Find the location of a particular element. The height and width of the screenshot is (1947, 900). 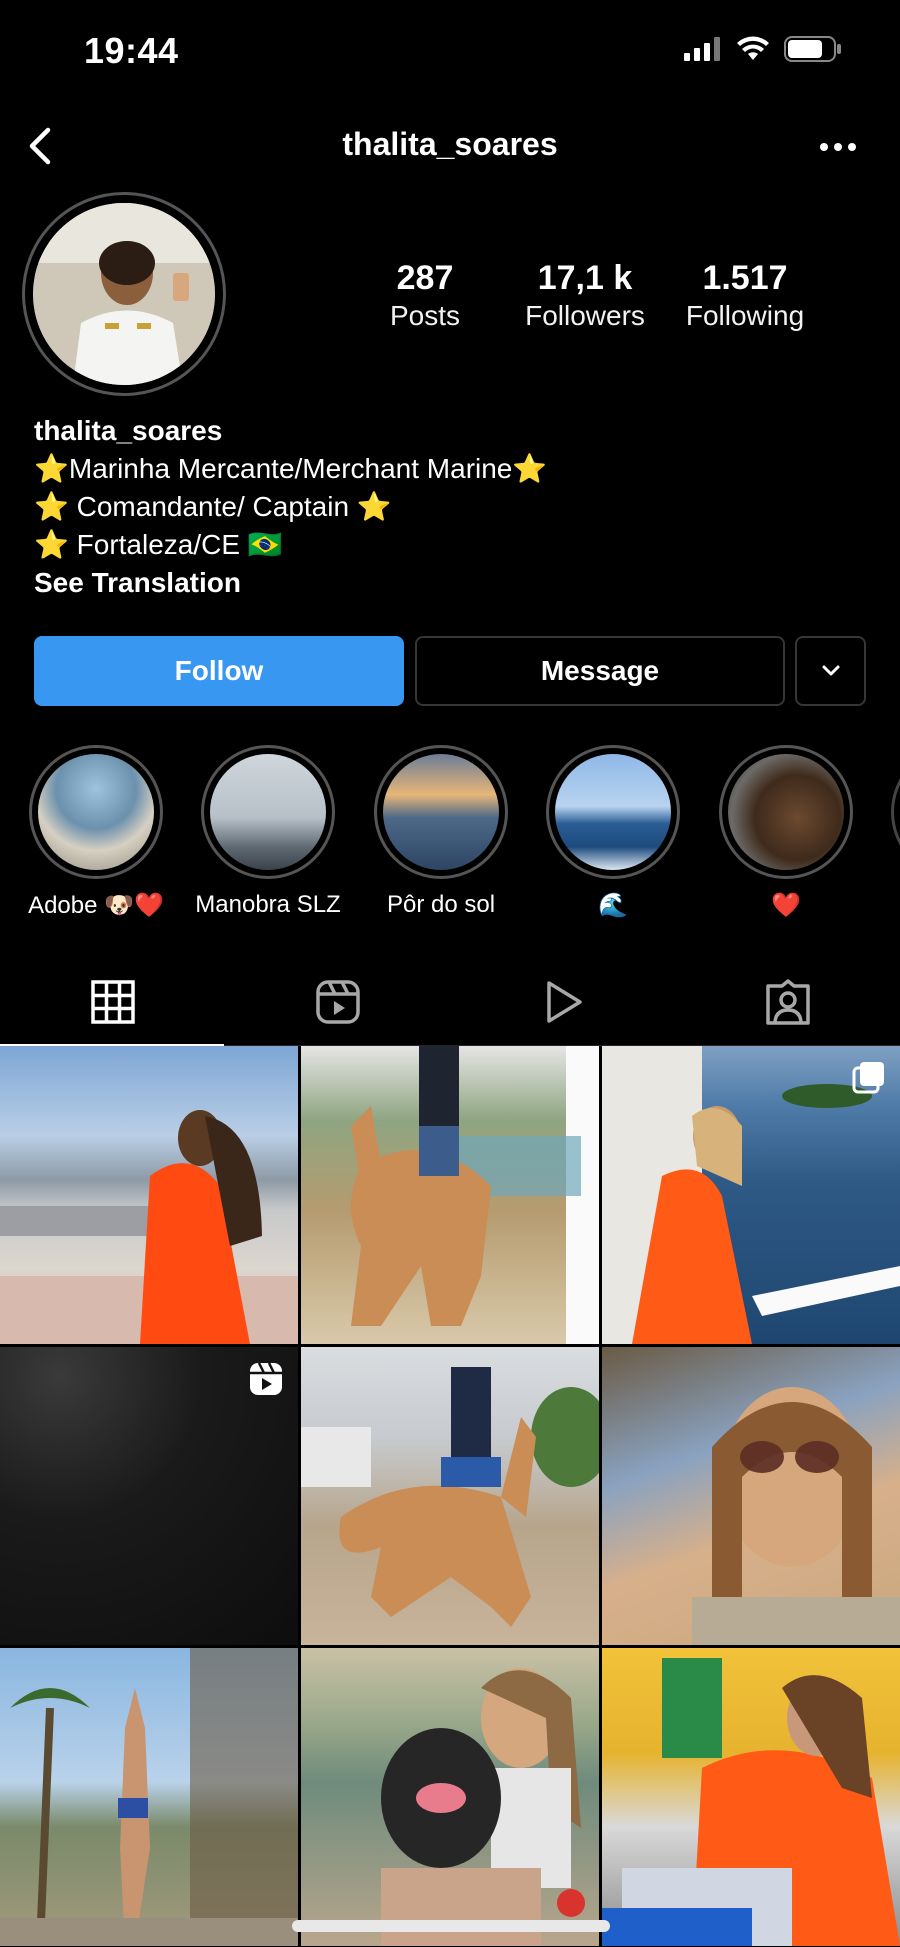

battery-icon is located at coordinates (812, 49).